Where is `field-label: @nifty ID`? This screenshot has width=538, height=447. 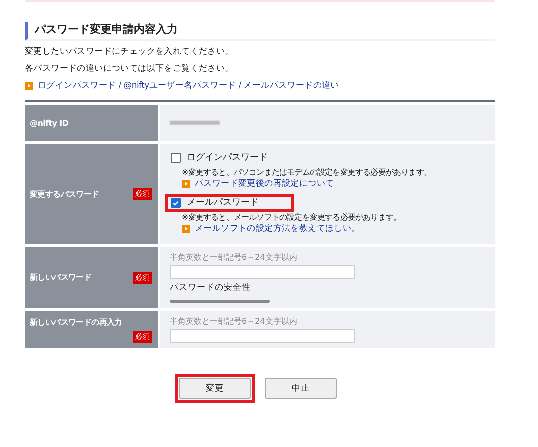
field-label: @nifty ID is located at coordinates (49, 123).